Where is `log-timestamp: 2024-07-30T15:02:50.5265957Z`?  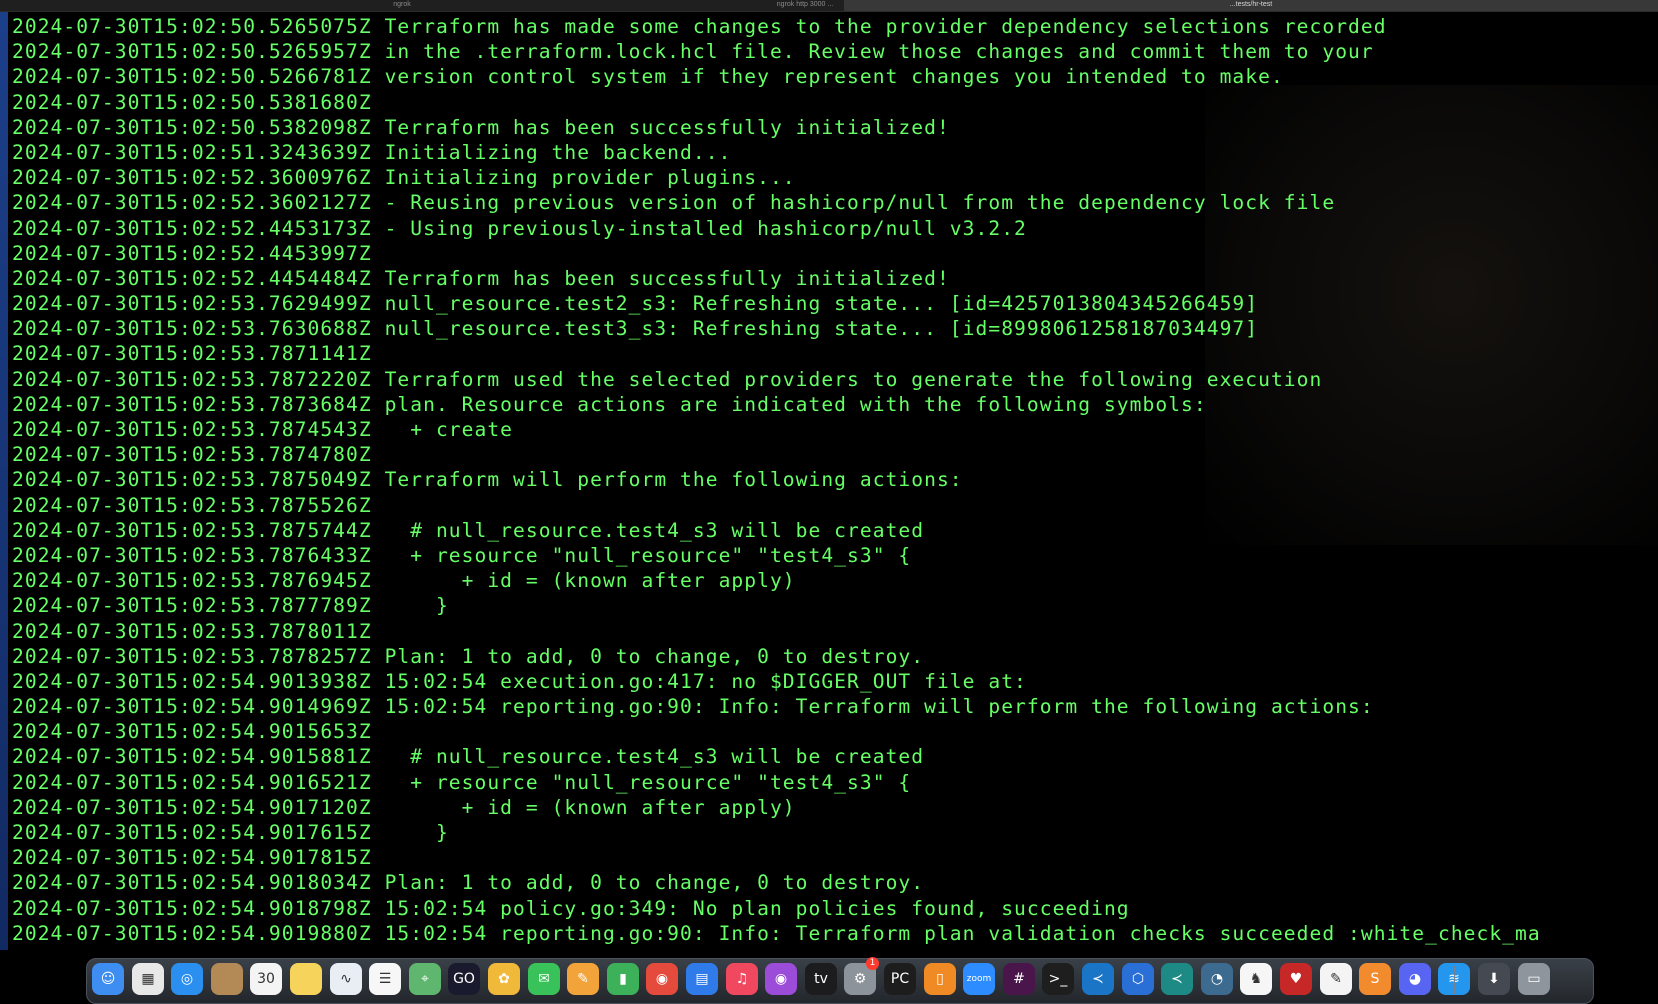
log-timestamp: 2024-07-30T15:02:50.5265957Z is located at coordinates (192, 52).